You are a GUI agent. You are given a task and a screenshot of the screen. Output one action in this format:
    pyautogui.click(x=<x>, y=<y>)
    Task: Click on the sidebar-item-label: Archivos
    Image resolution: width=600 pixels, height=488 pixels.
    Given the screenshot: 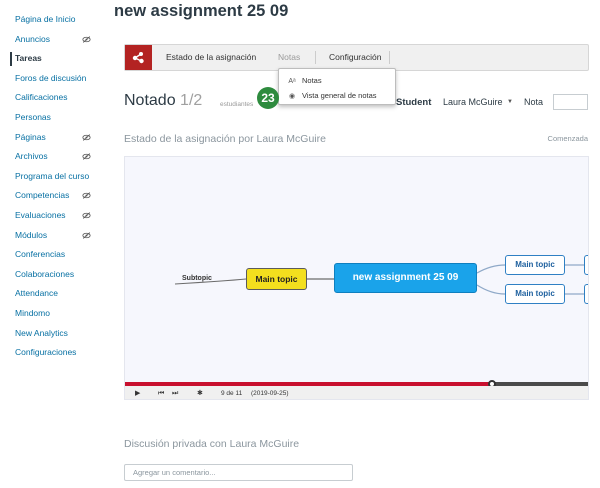 What is the action you would take?
    pyautogui.click(x=31, y=156)
    